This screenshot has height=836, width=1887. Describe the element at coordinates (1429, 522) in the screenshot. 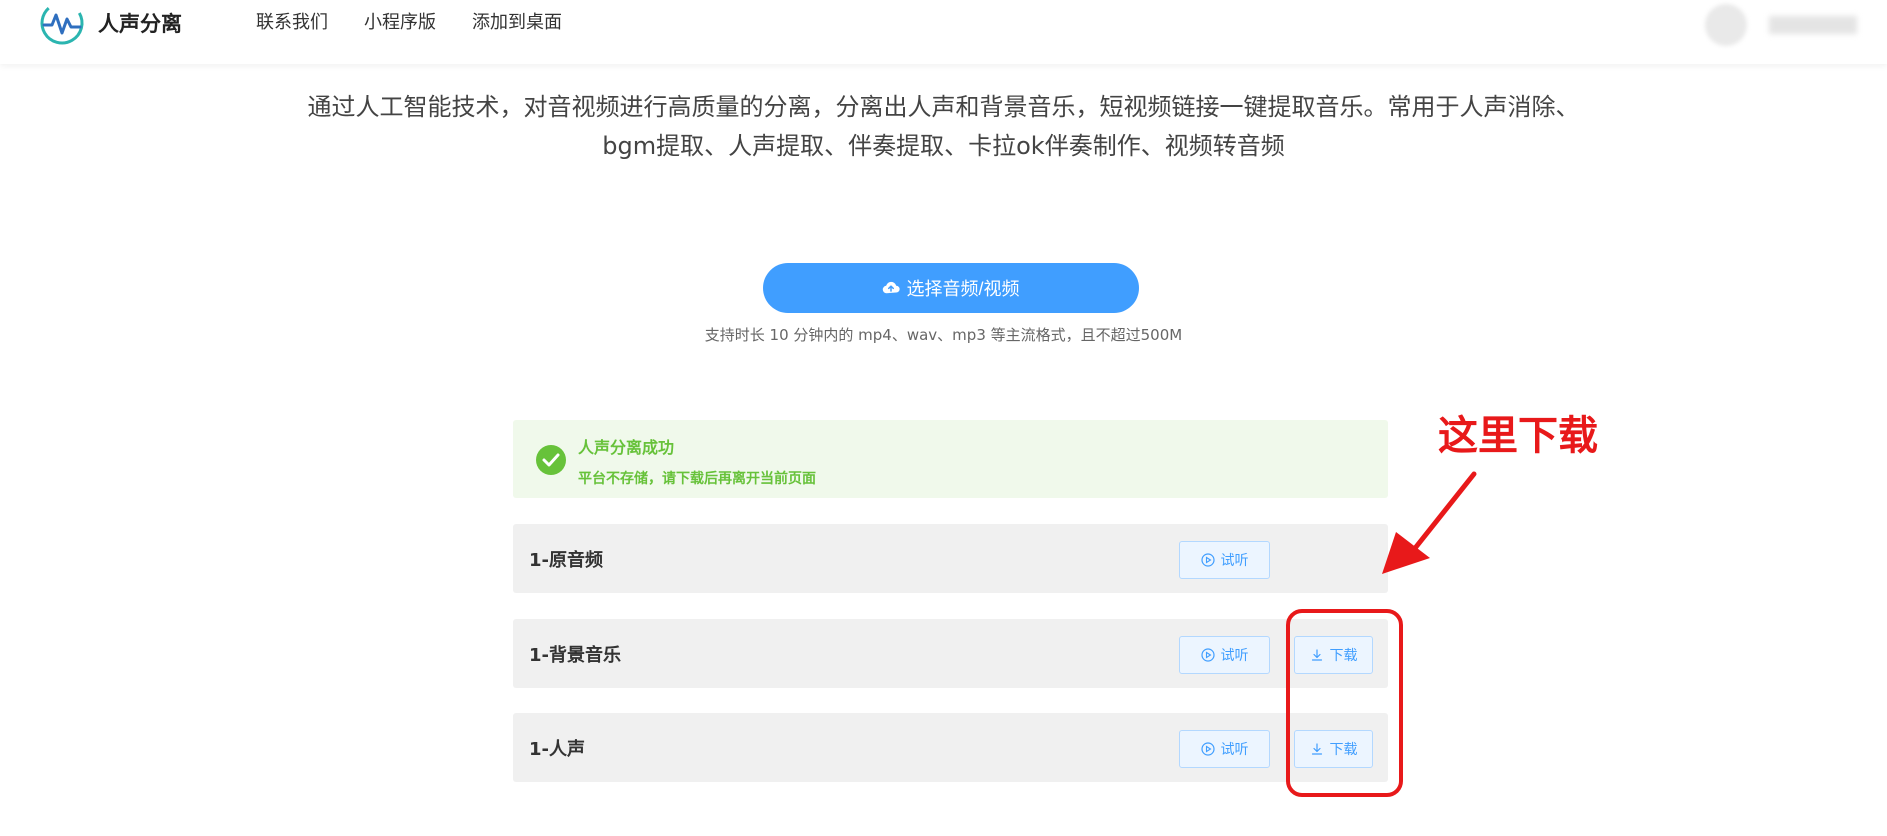

I see `annotation-arrow-icon` at that location.